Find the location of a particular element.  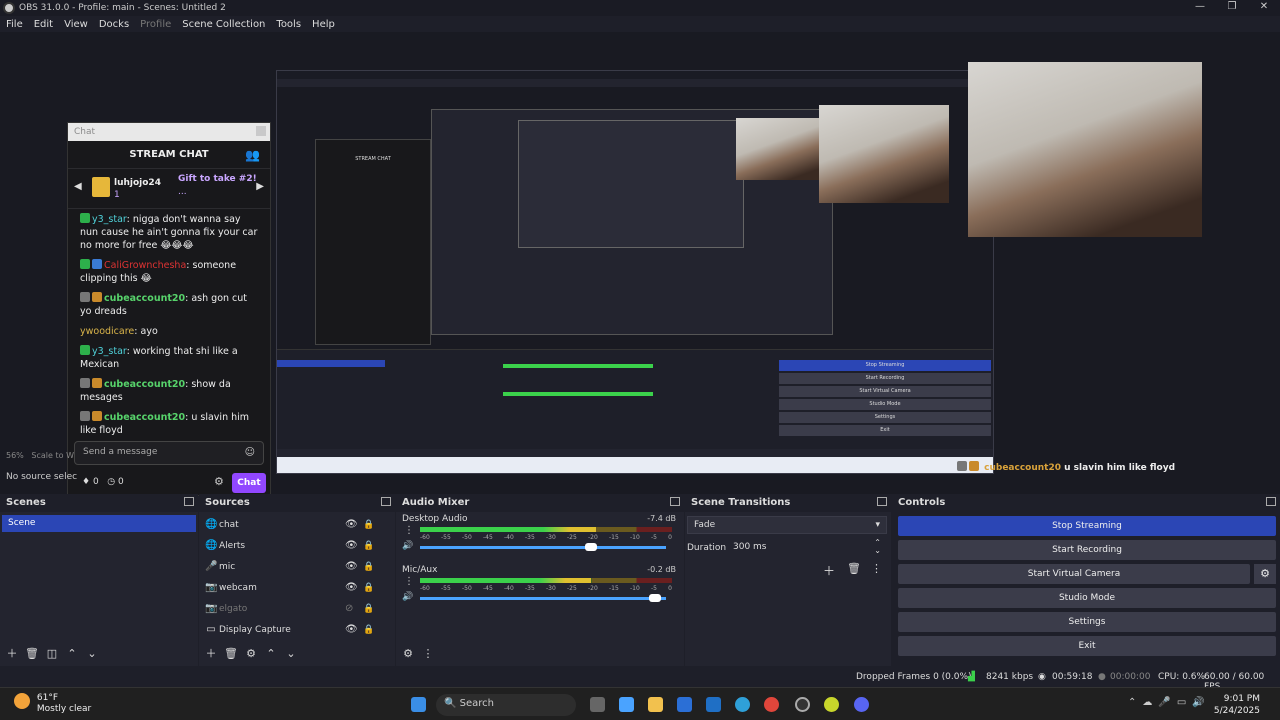

studio-mode-button: Studio Mode is located at coordinates (1087, 598).